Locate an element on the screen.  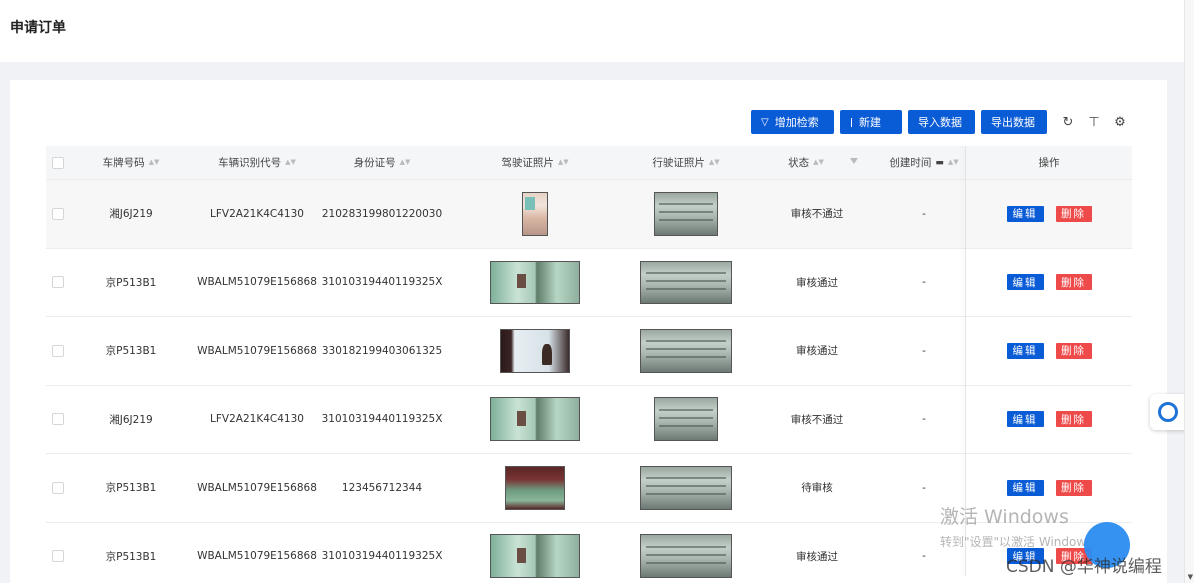
new-label: 新建 is located at coordinates (869, 122).